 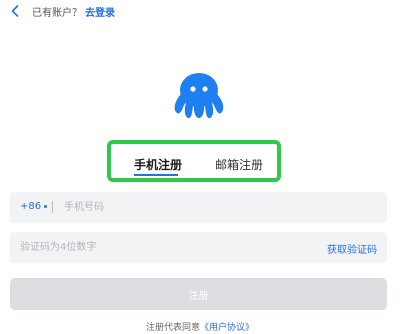 What do you see at coordinates (214, 207) in the screenshot?
I see `phone-number-input` at bounding box center [214, 207].